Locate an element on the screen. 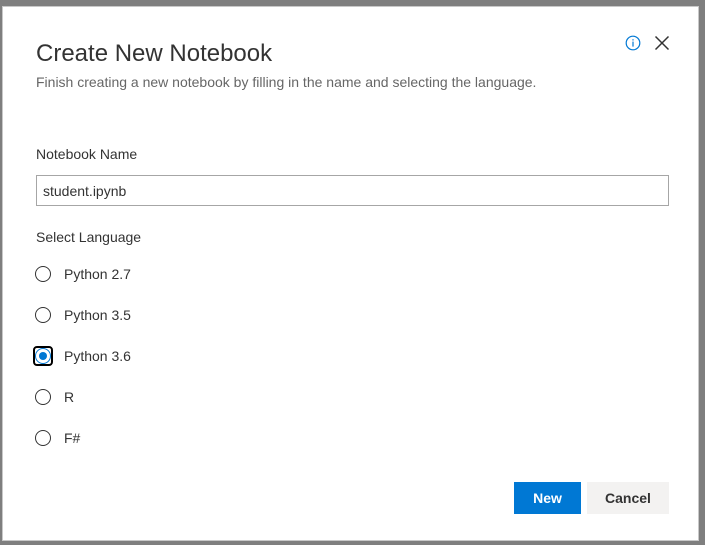  close-icon-glyph is located at coordinates (662, 43).